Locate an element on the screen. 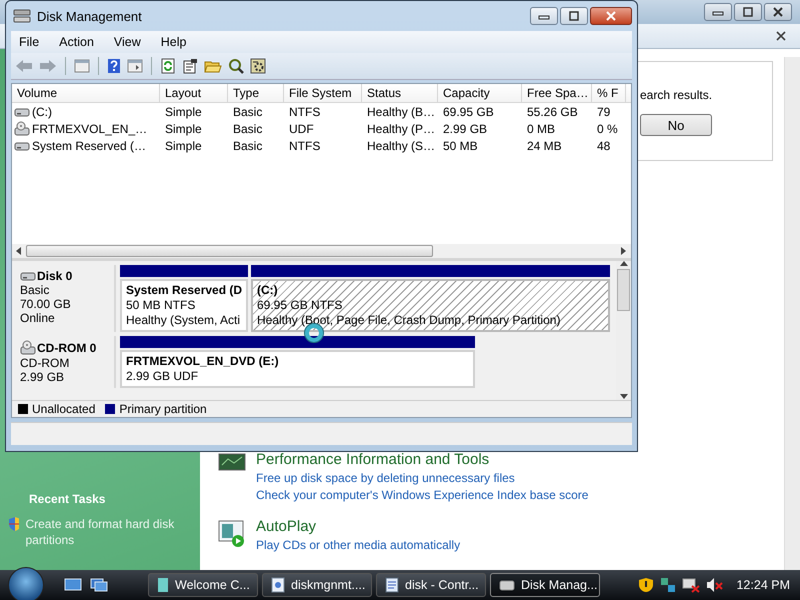 The image size is (800, 600). table-cell-text: 0 MB is located at coordinates (541, 129).